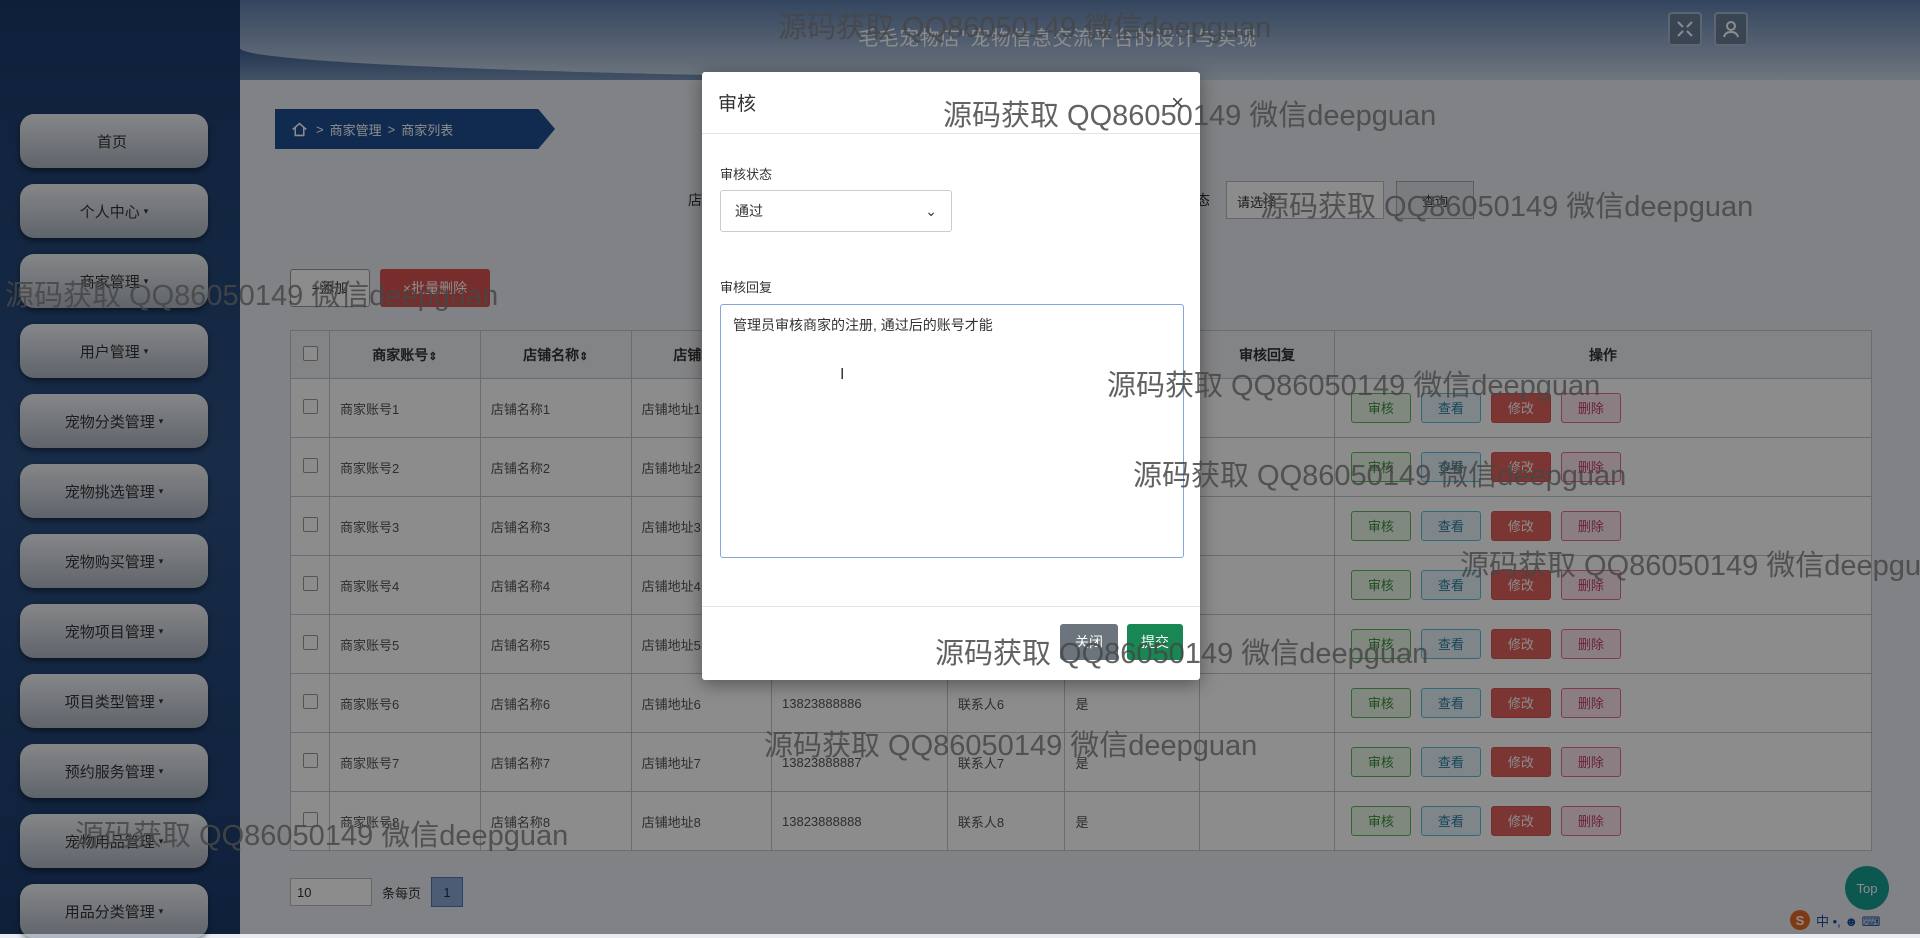 The image size is (1920, 938). What do you see at coordinates (836, 211) in the screenshot?
I see `audit-status-select: 通过 ⌄` at bounding box center [836, 211].